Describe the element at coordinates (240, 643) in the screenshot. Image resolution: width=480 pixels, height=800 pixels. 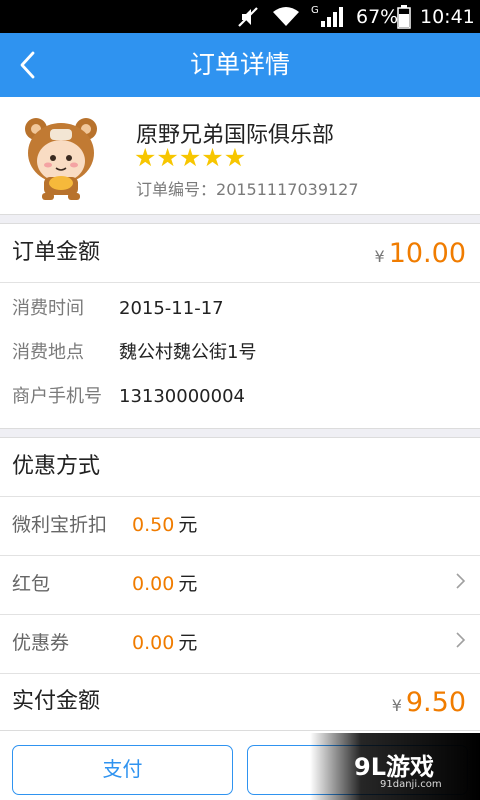
I see `discount-row-coupon: 优惠券 0.00 元` at that location.